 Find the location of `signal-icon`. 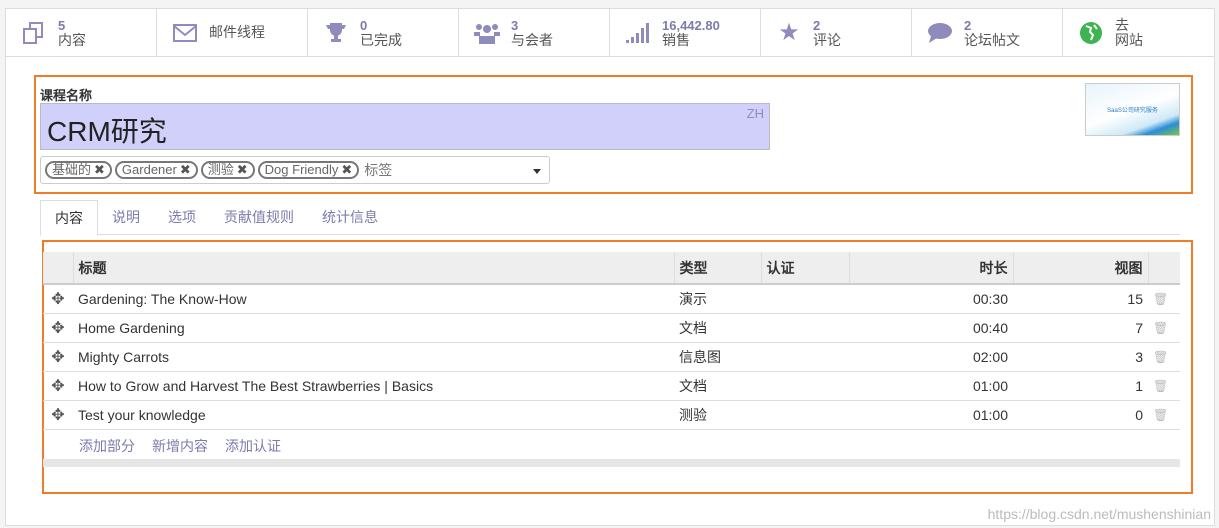

signal-icon is located at coordinates (638, 33).